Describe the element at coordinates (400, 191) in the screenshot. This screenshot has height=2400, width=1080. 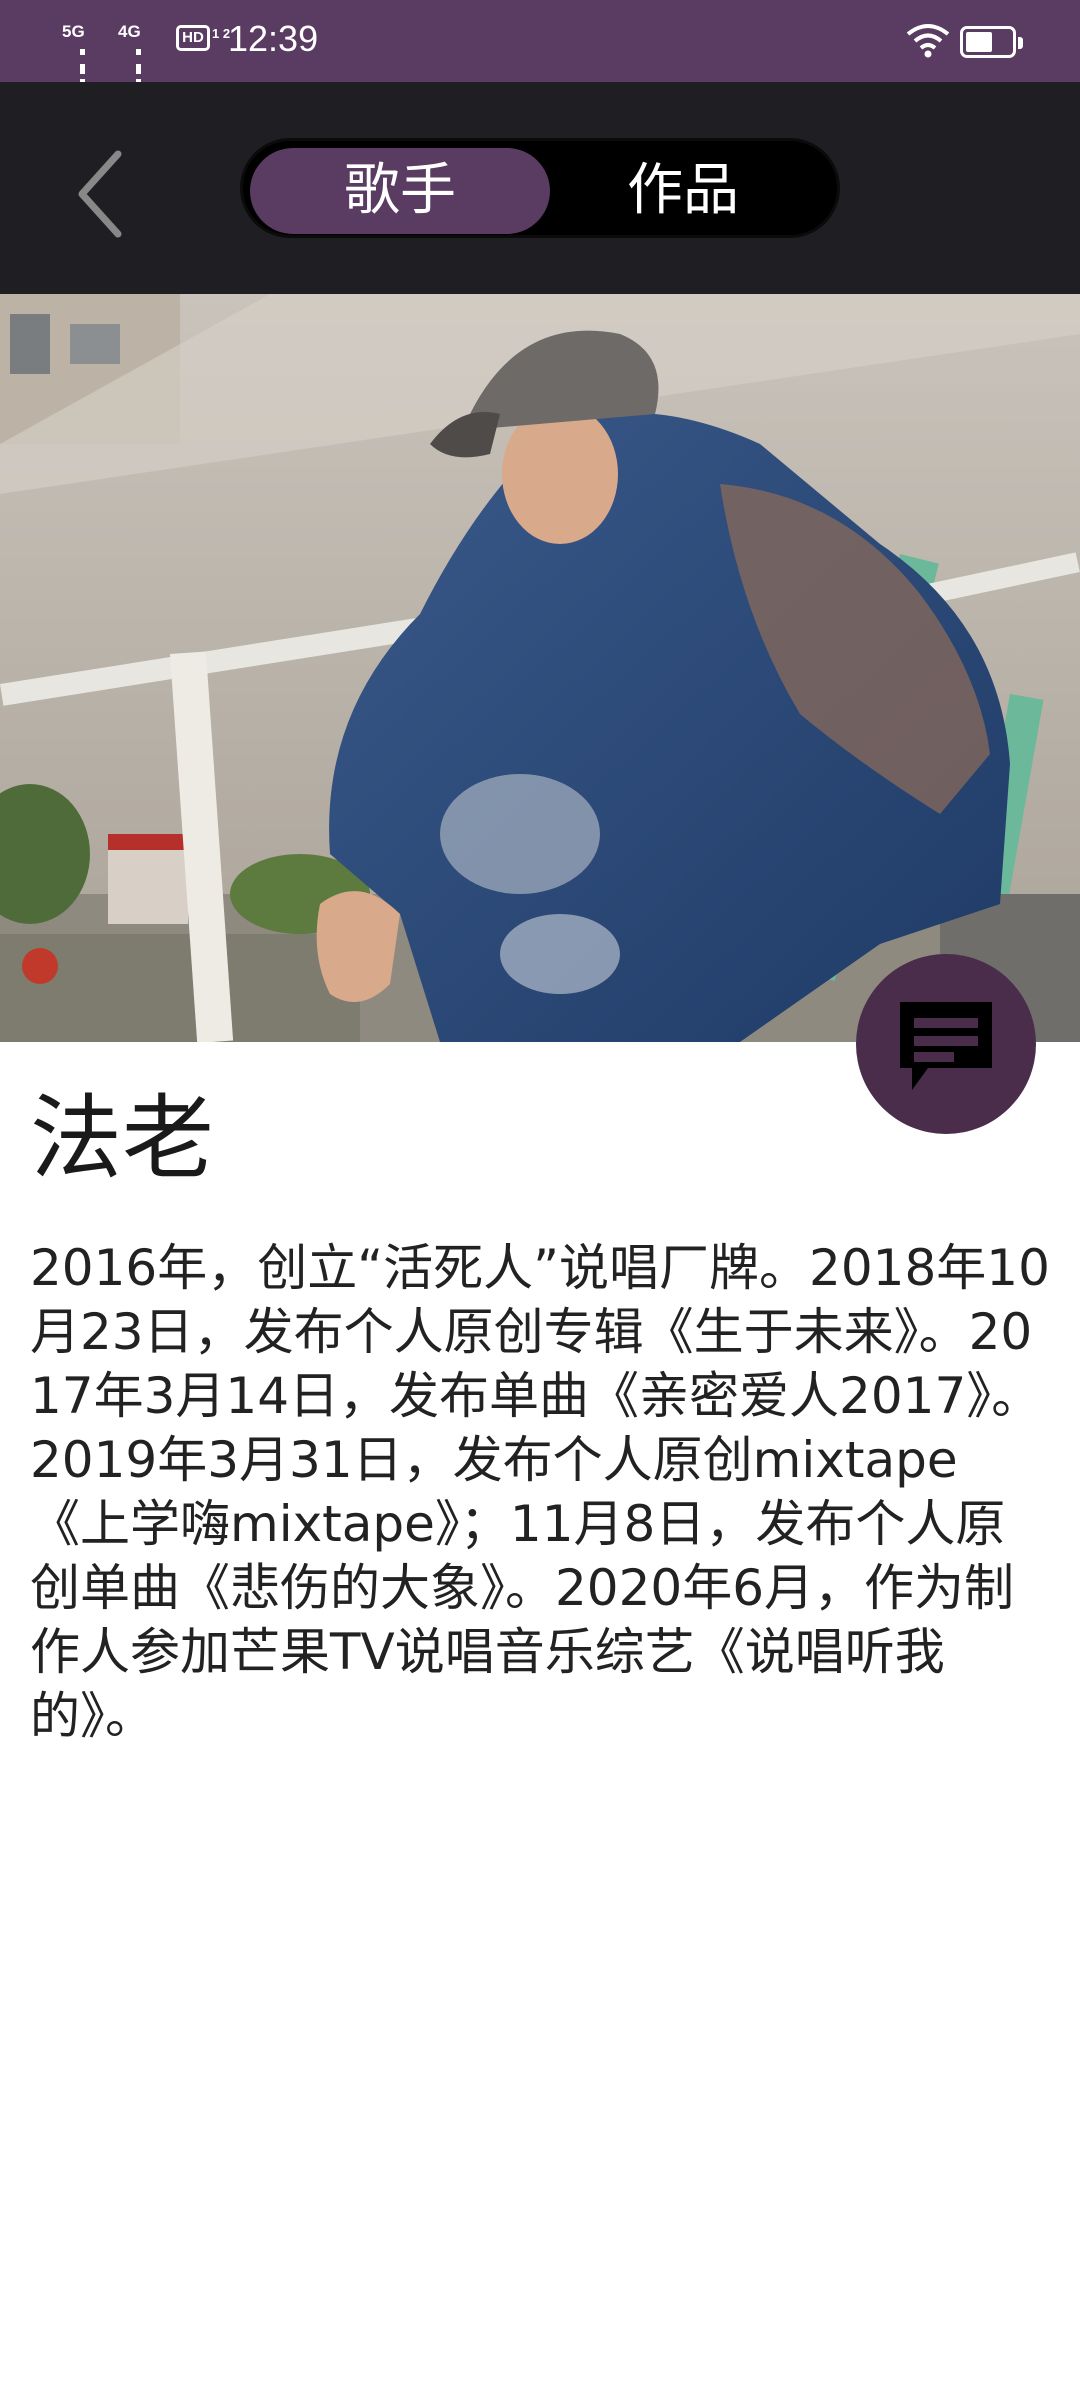
I see `tab-singer: 歌手` at that location.